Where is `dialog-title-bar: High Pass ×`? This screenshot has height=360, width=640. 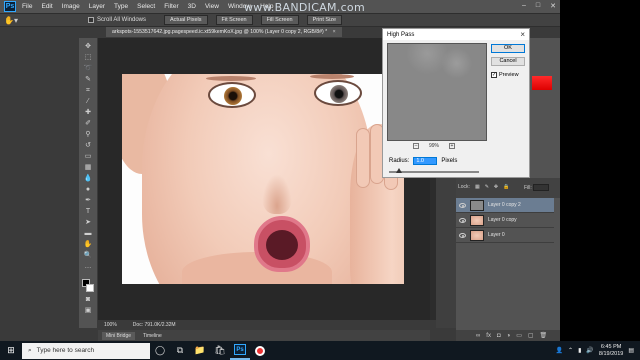
dialog-title-bar: High Pass × is located at coordinates (456, 34).